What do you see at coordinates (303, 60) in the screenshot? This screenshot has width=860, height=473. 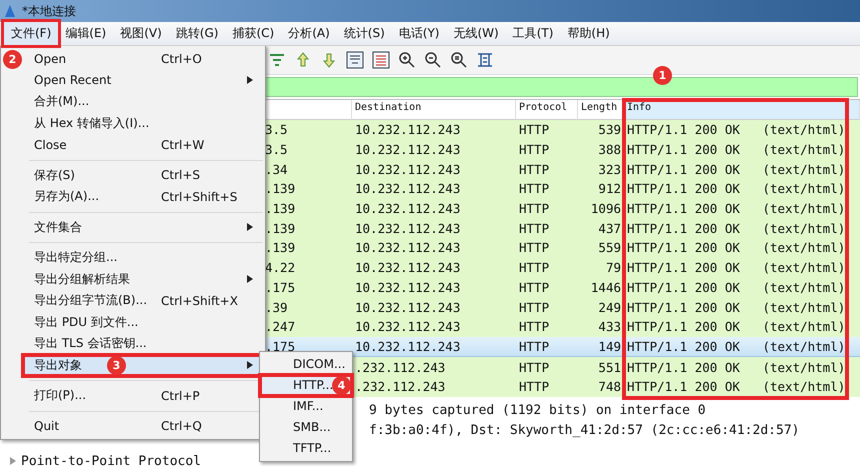 I see `arrow-up-icon` at bounding box center [303, 60].